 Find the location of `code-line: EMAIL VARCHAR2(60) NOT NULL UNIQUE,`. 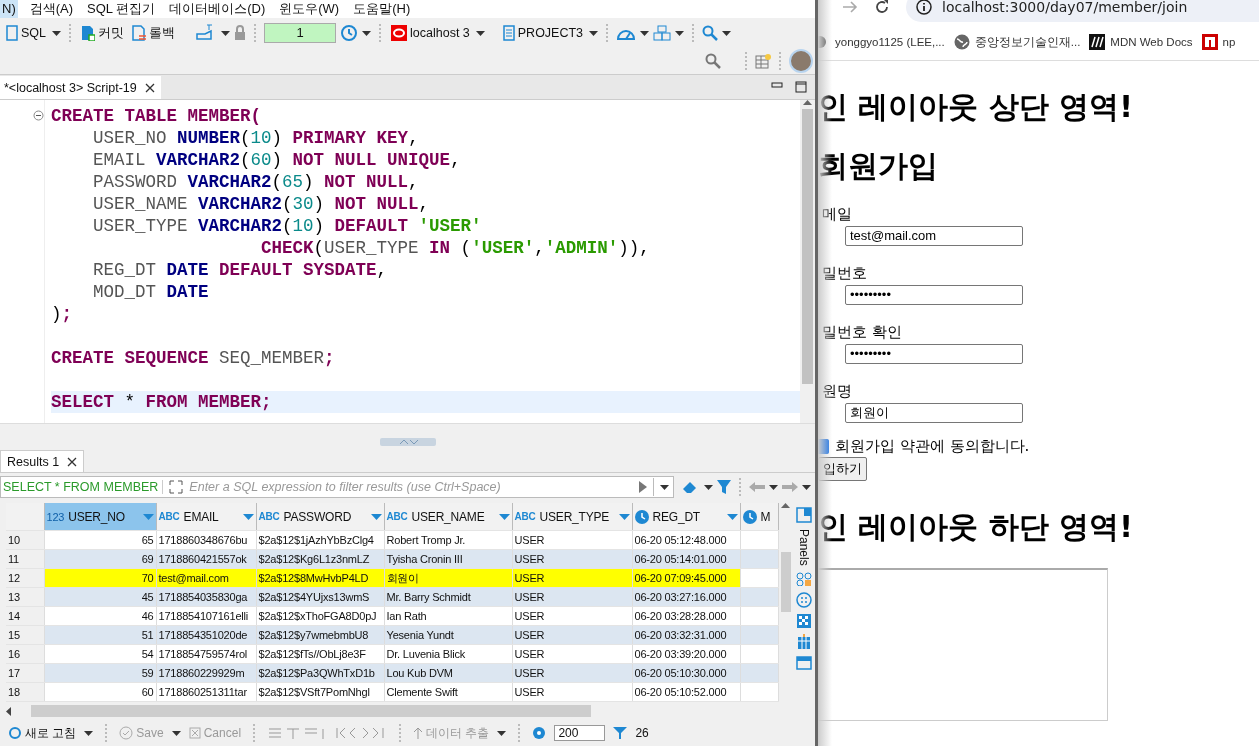

code-line: EMAIL VARCHAR2(60) NOT NULL UNIQUE, is located at coordinates (277, 160).